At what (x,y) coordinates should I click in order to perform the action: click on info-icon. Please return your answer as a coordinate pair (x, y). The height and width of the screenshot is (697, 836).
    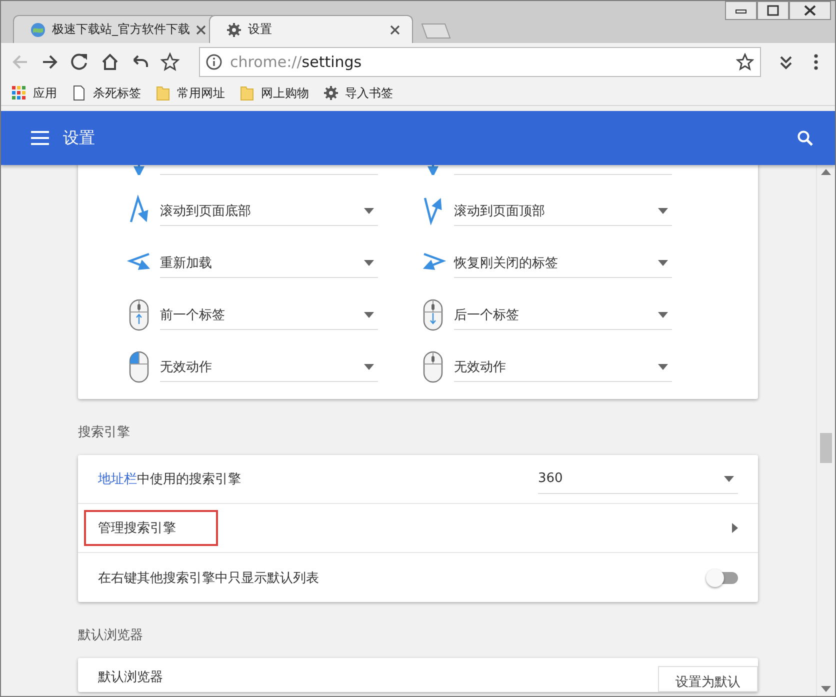
    Looking at the image, I should click on (214, 62).